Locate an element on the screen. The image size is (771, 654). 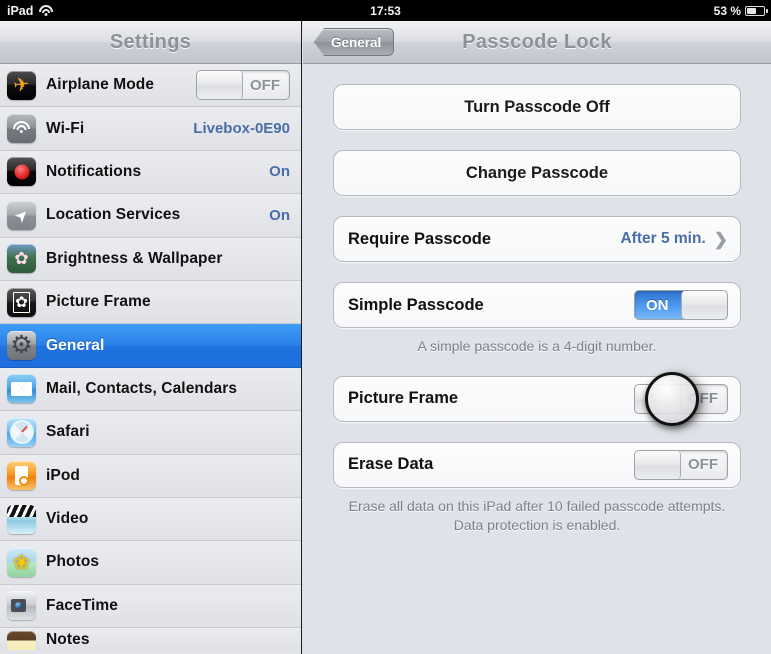
sidebar-item-label: Mail, Contacts, Calendars is located at coordinates (142, 388).